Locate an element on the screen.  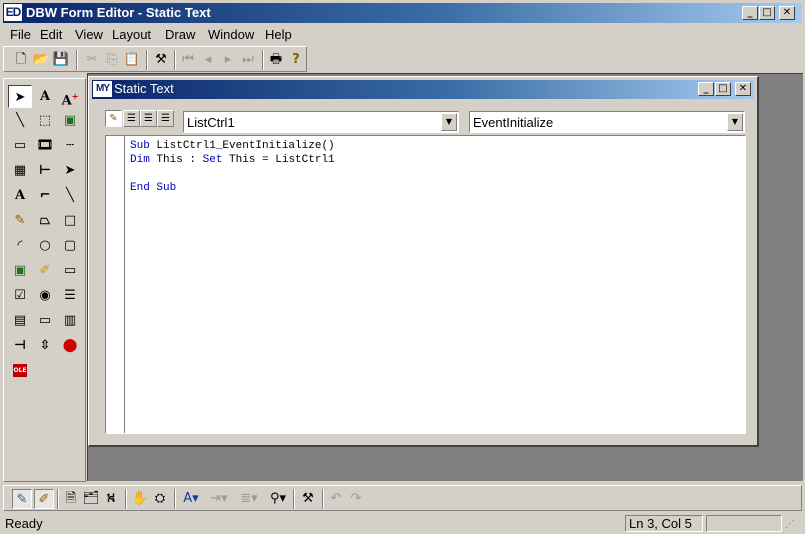
maximize-button: □ is located at coordinates (767, 13).